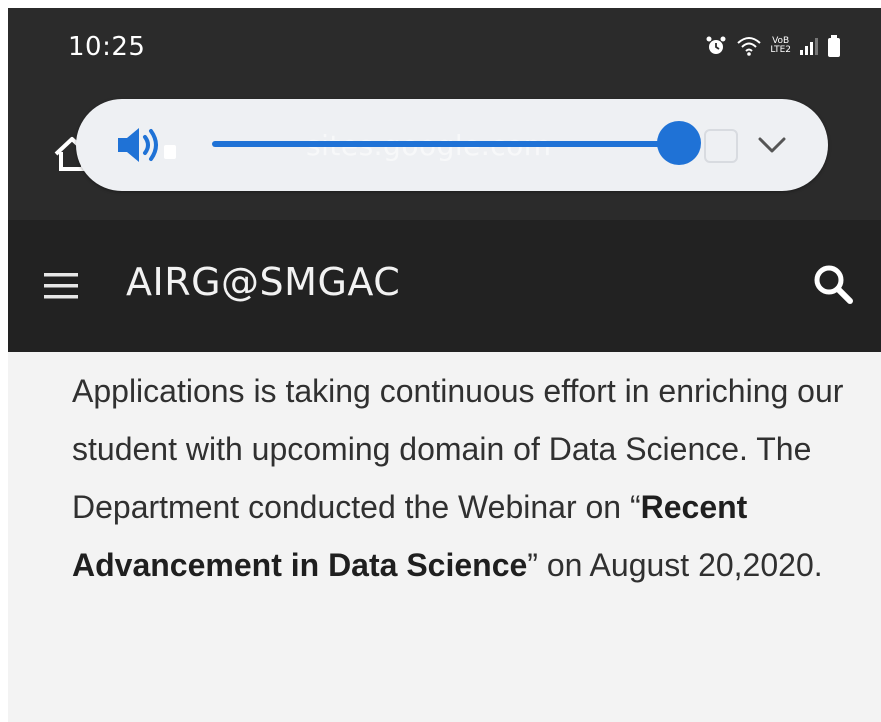 This screenshot has width=881, height=722. What do you see at coordinates (749, 46) in the screenshot?
I see `wifi-icon` at bounding box center [749, 46].